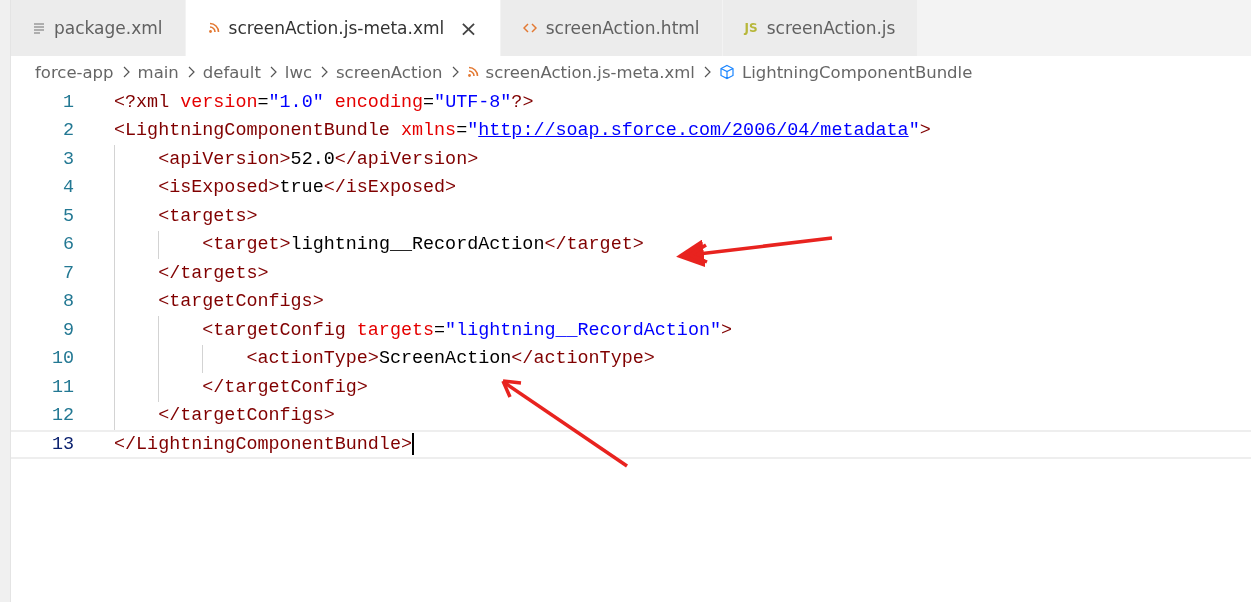 Image resolution: width=1251 pixels, height=602 pixels. What do you see at coordinates (62, 387) in the screenshot?
I see `line-number: 11` at bounding box center [62, 387].